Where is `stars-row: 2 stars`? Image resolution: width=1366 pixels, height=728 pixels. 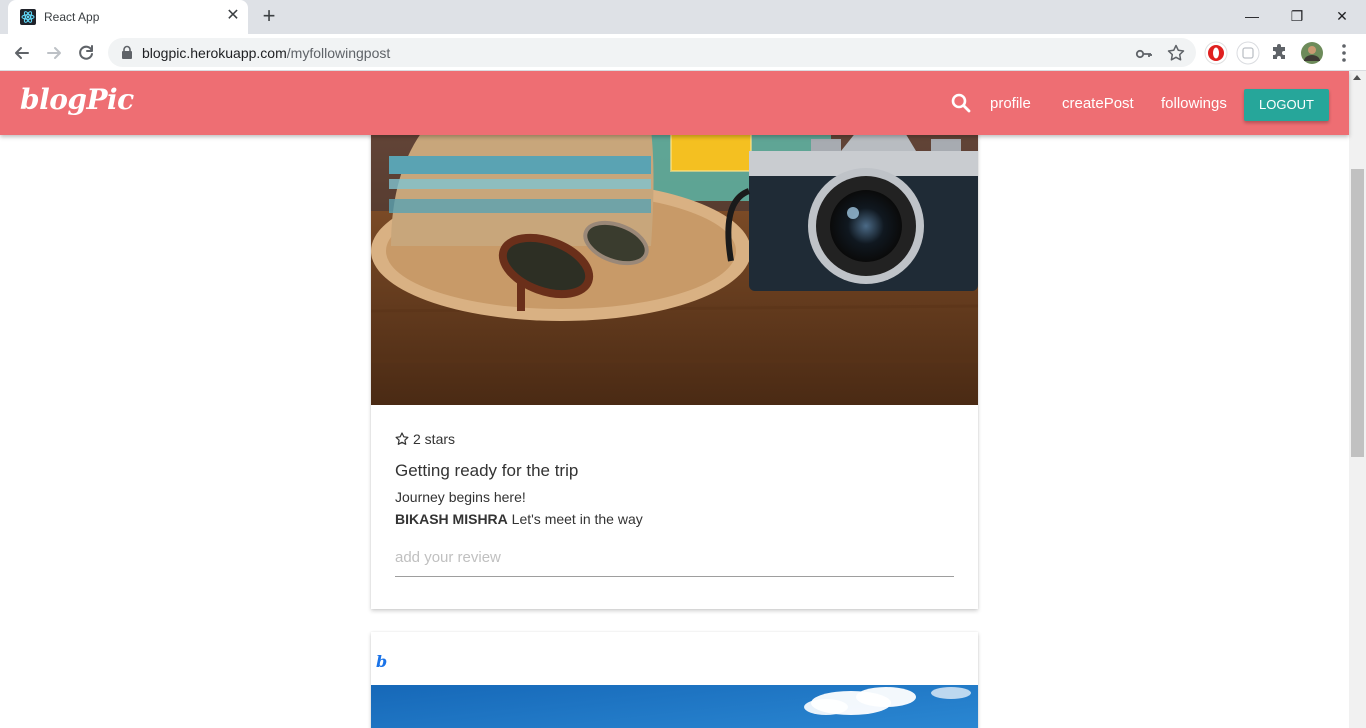
stars-row: 2 stars is located at coordinates (674, 439).